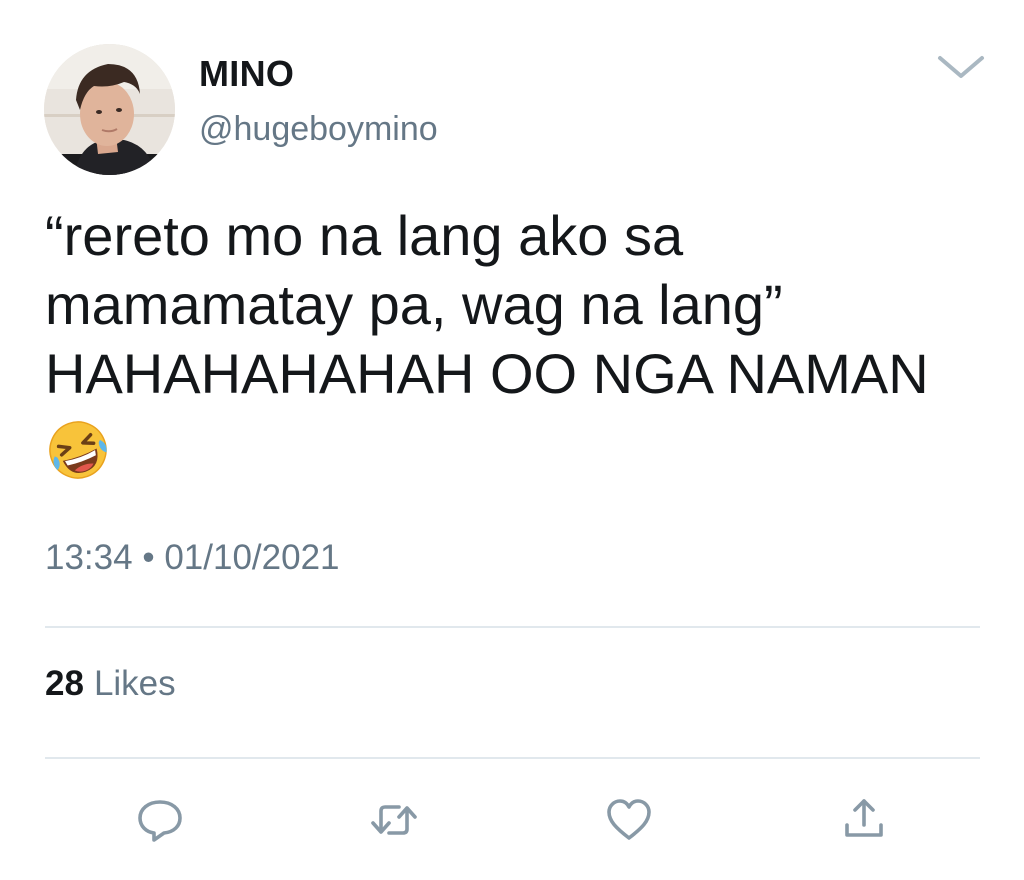 Image resolution: width=1024 pixels, height=880 pixels. I want to click on likes-stat: 28 Likes, so click(110, 684).